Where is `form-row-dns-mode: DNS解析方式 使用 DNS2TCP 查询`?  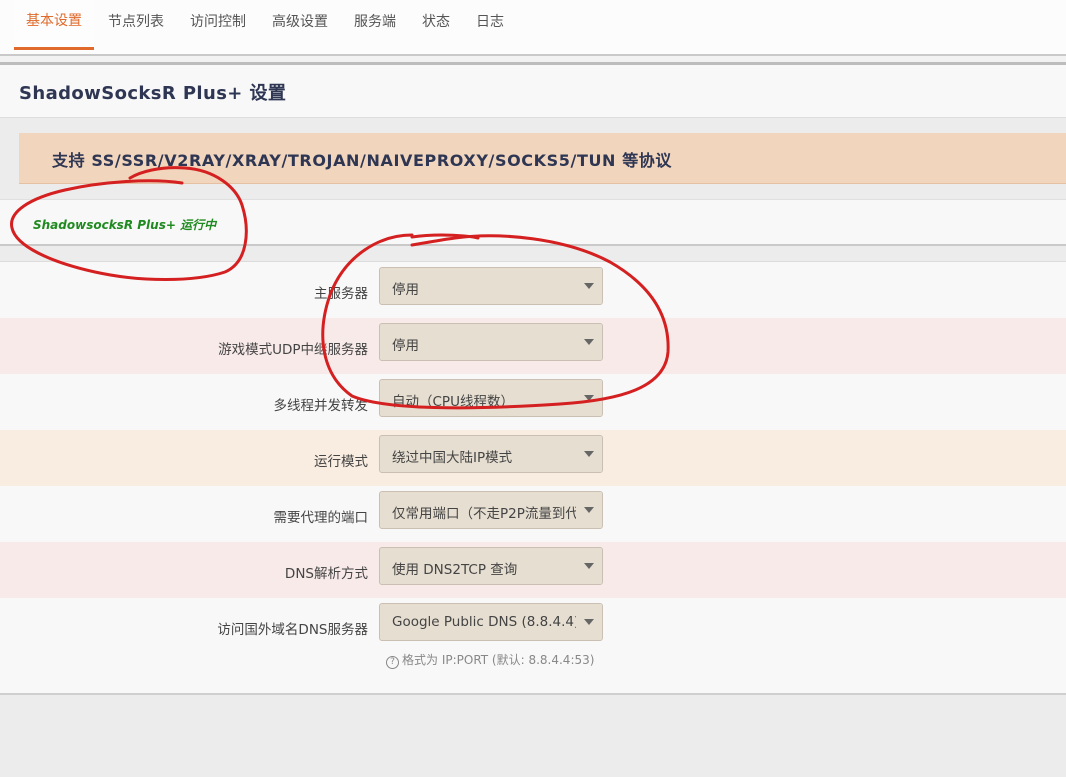 form-row-dns-mode: DNS解析方式 使用 DNS2TCP 查询 is located at coordinates (533, 570).